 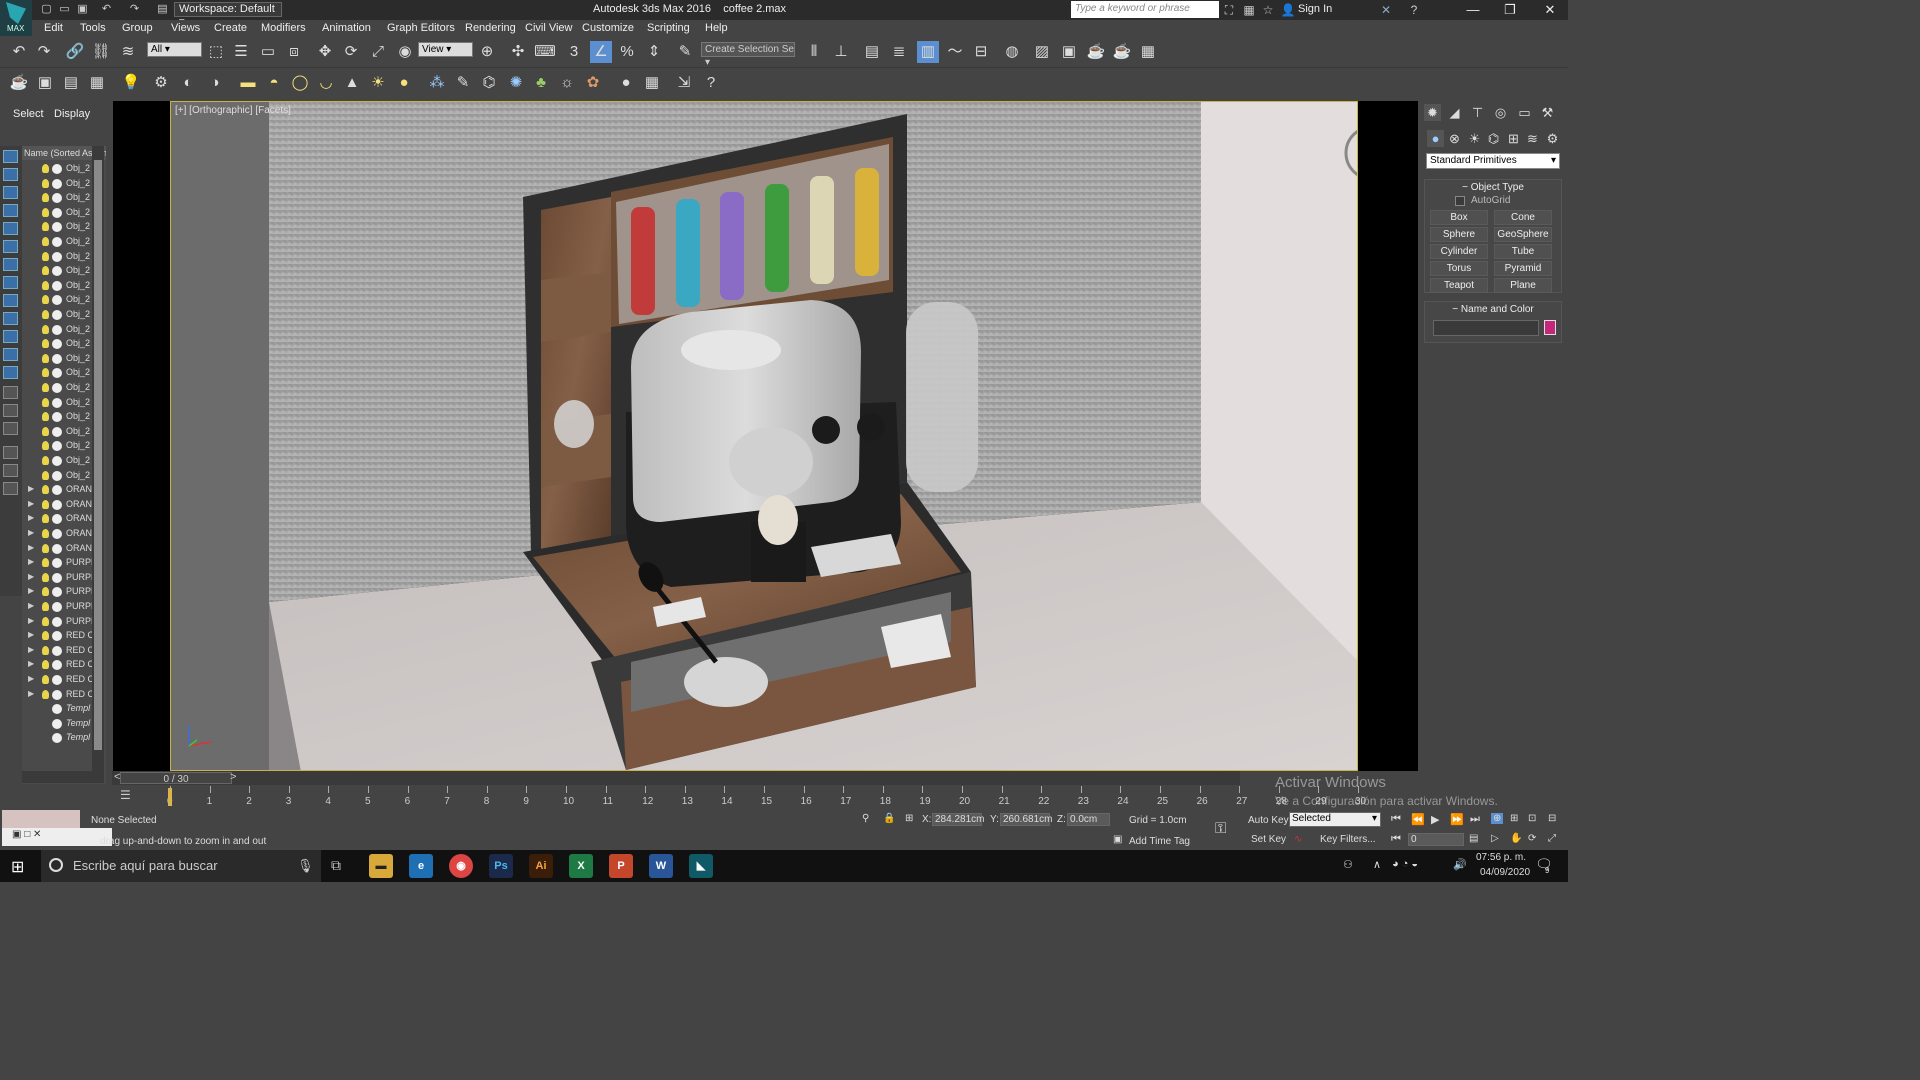 What do you see at coordinates (10, 318) in the screenshot?
I see `xrefs-filter-icon` at bounding box center [10, 318].